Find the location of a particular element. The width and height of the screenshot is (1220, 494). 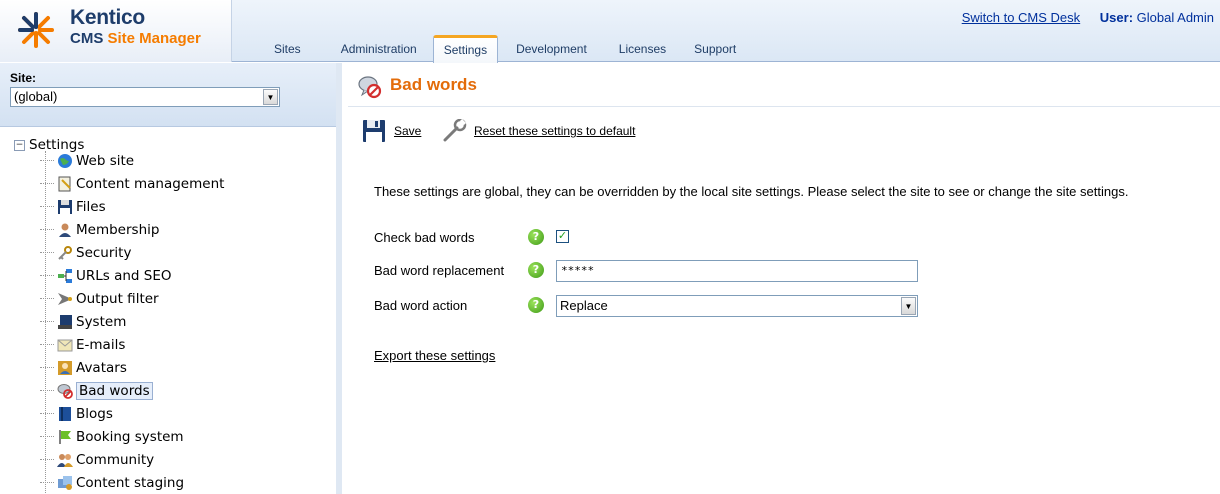

switch-to-cms-desk-link: Switch to CMS Desk is located at coordinates (1021, 17).